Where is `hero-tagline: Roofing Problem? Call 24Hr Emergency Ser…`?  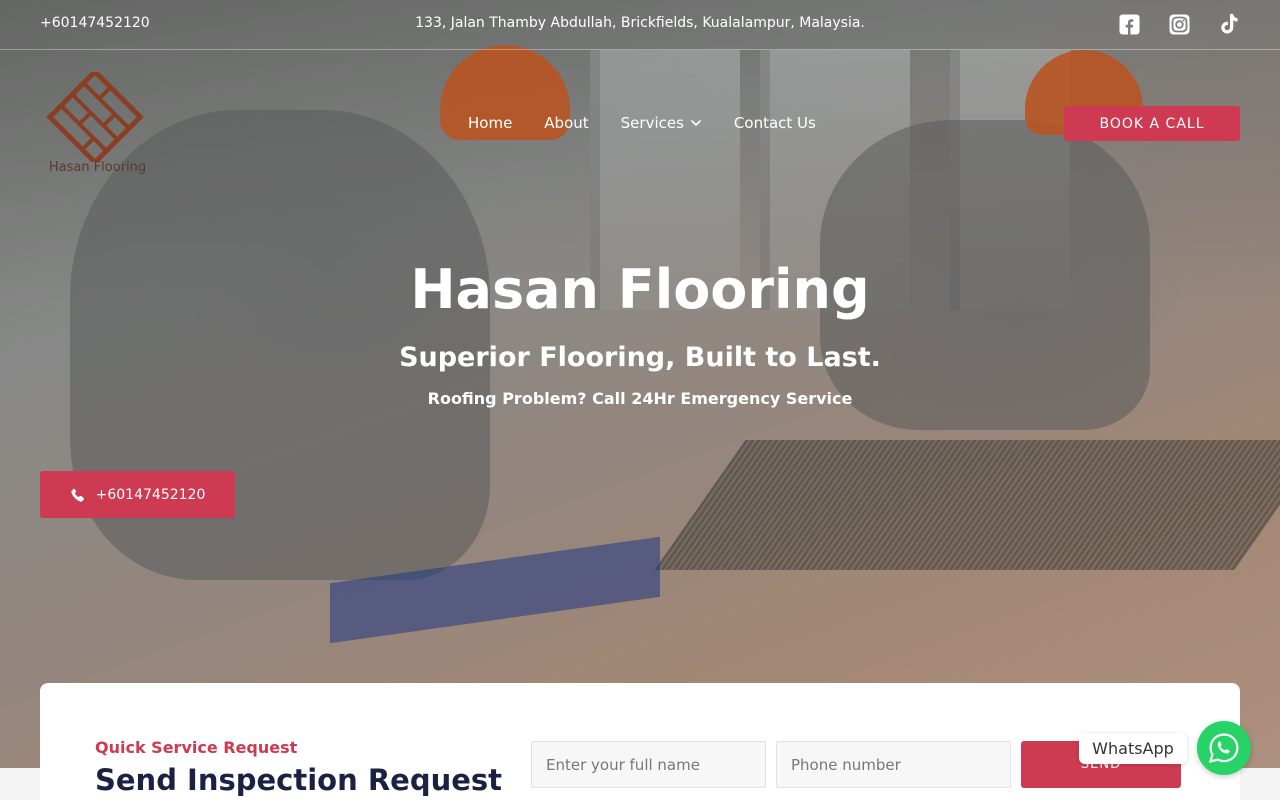
hero-tagline: Roofing Problem? Call 24Hr Emergency Ser… is located at coordinates (640, 398).